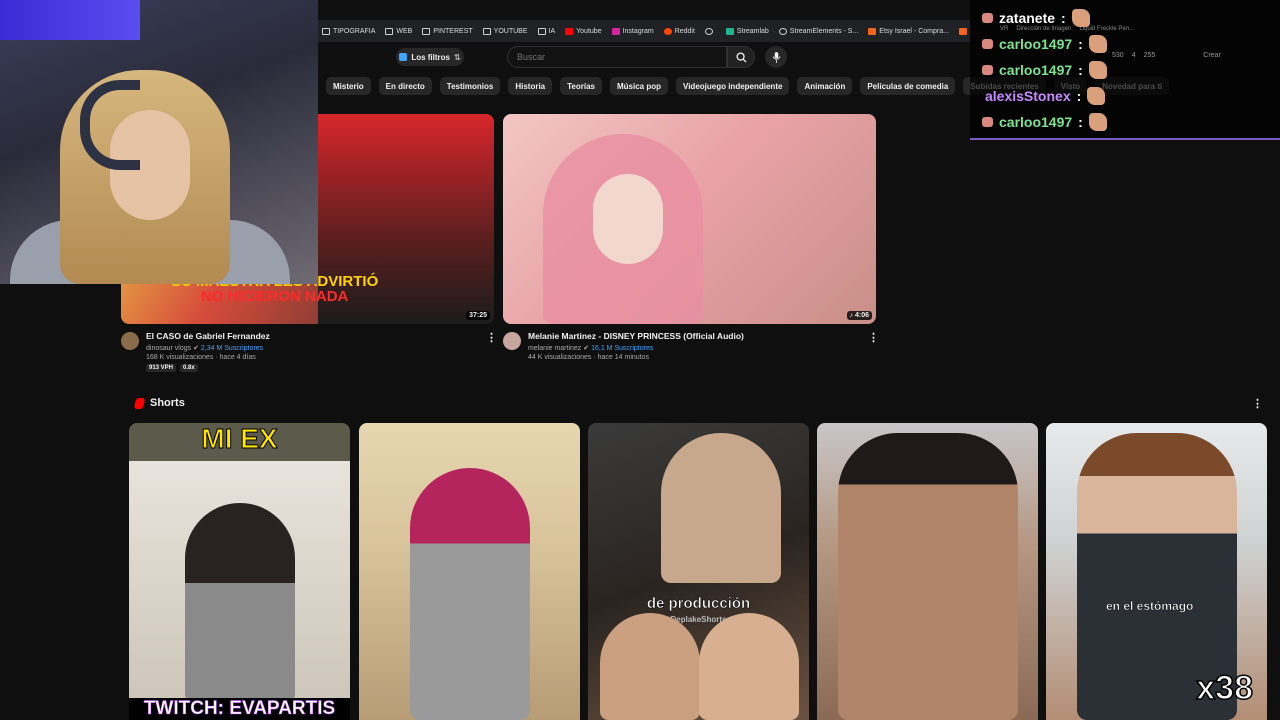 Image resolution: width=1280 pixels, height=720 pixels. What do you see at coordinates (348, 86) in the screenshot?
I see `chip-0: Misterio` at bounding box center [348, 86].